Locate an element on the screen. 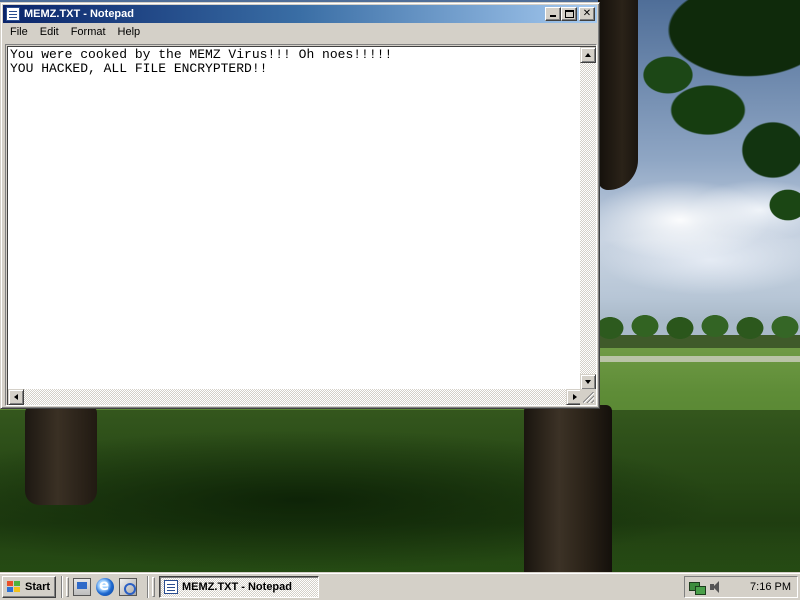  title-bar: MEMZ.TXT - Notepad ✕ is located at coordinates (300, 14).